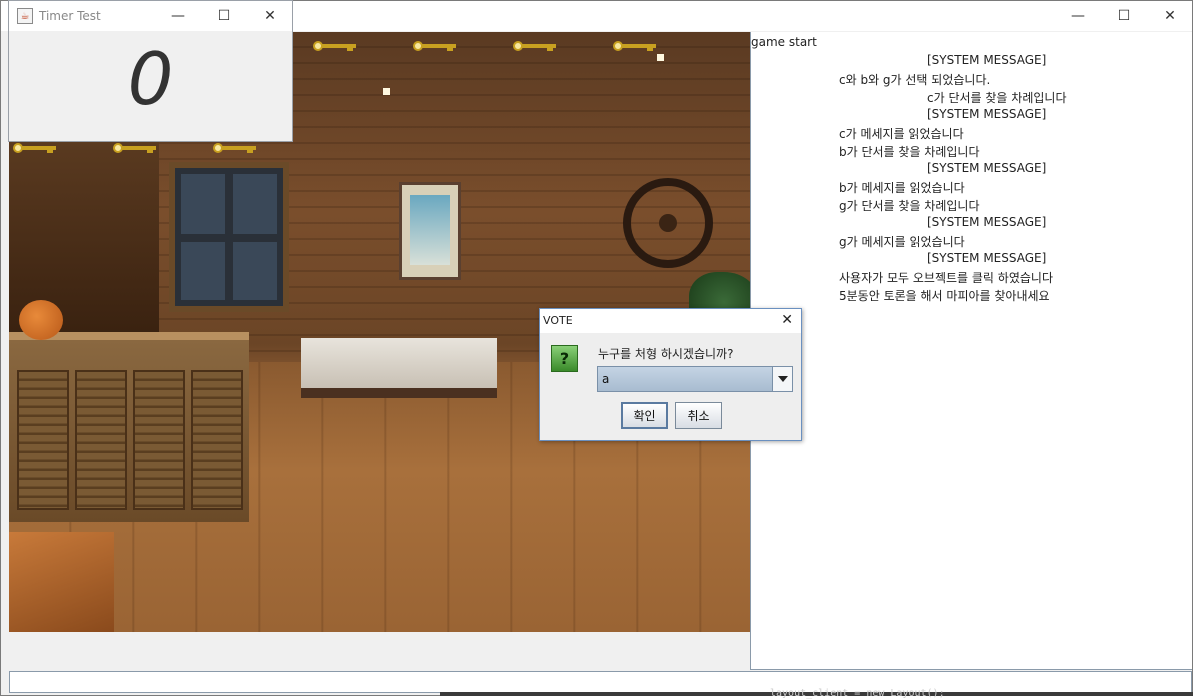 Image resolution: width=1193 pixels, height=699 pixels. Describe the element at coordinates (784, 42) in the screenshot. I see `chat-line: game start` at that location.